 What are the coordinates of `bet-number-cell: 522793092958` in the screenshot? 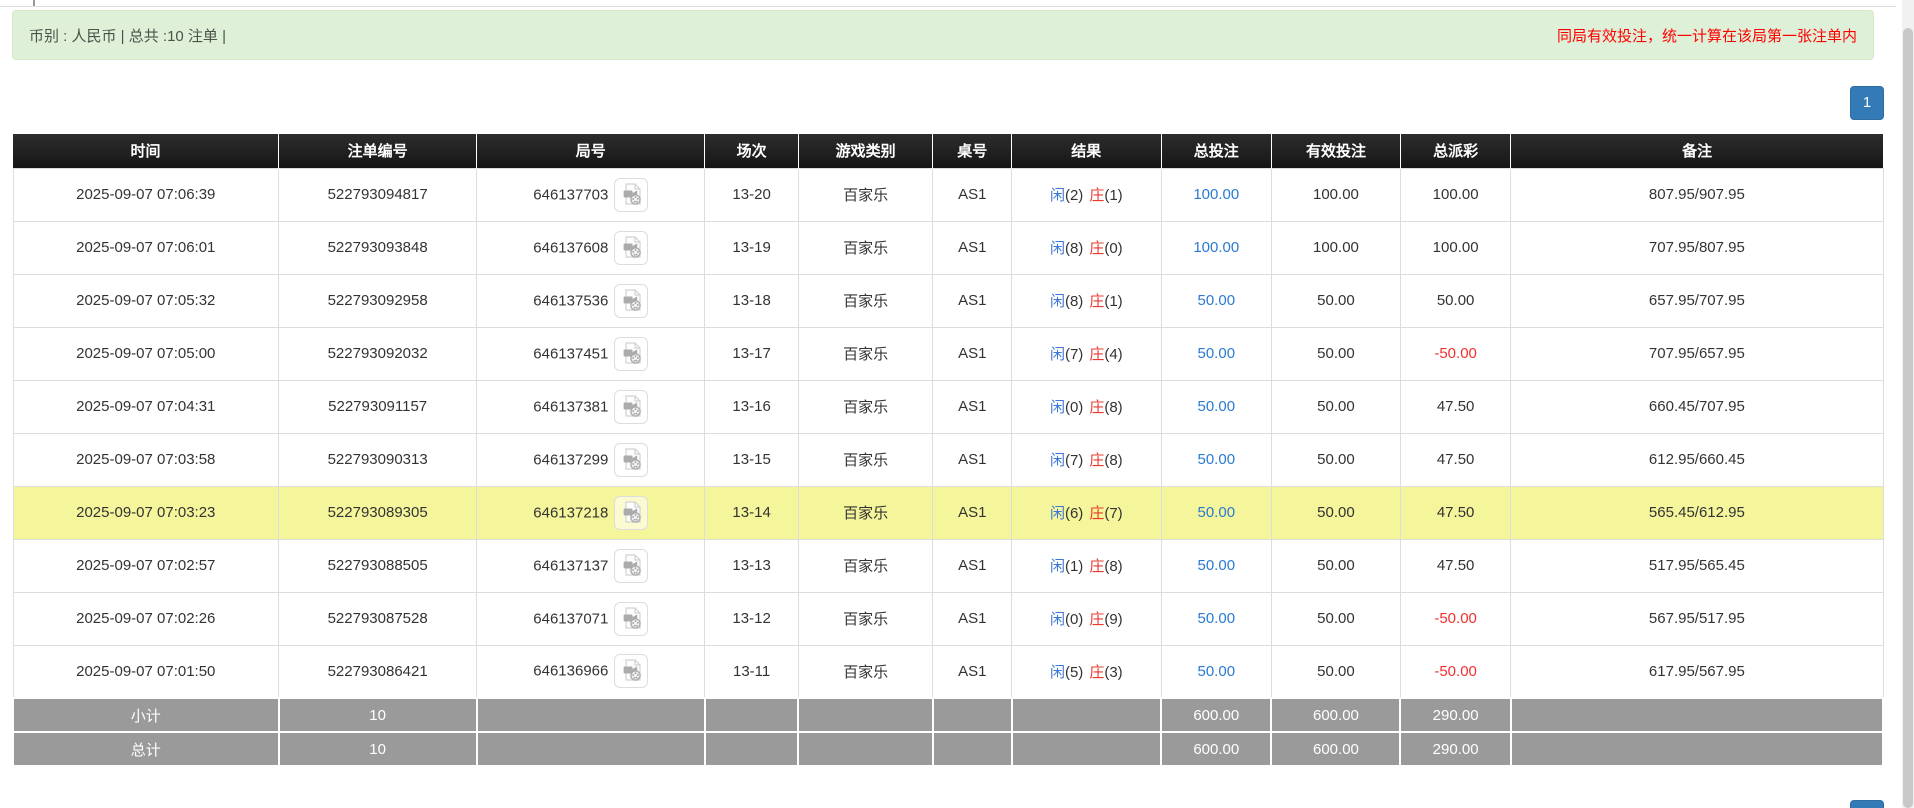 It's located at (378, 300).